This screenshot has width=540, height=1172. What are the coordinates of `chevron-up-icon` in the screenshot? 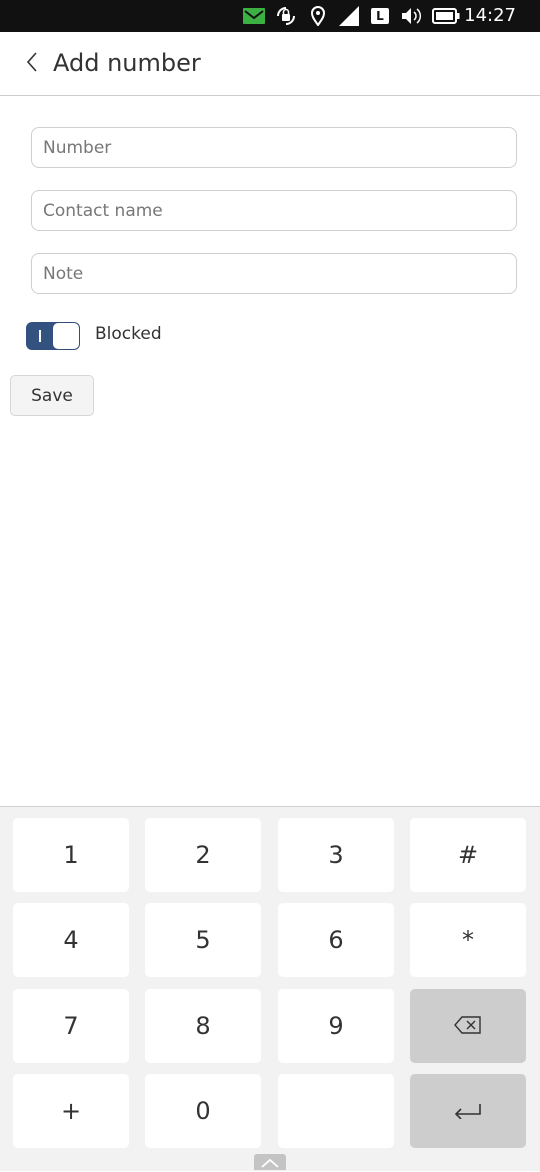 It's located at (270, 1162).